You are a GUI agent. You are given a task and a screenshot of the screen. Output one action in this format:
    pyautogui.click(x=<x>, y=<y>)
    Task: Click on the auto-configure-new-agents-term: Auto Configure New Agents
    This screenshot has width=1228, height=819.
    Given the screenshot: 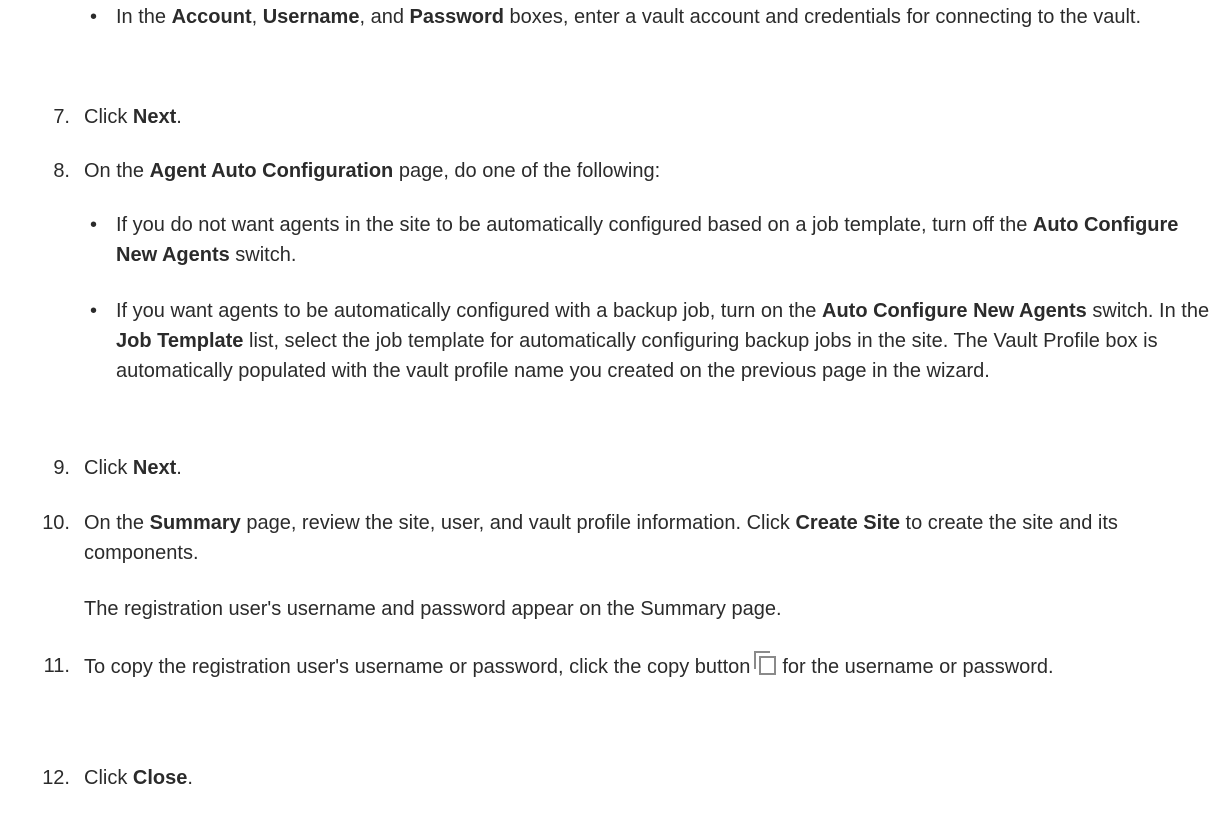 What is the action you would take?
    pyautogui.click(x=954, y=311)
    